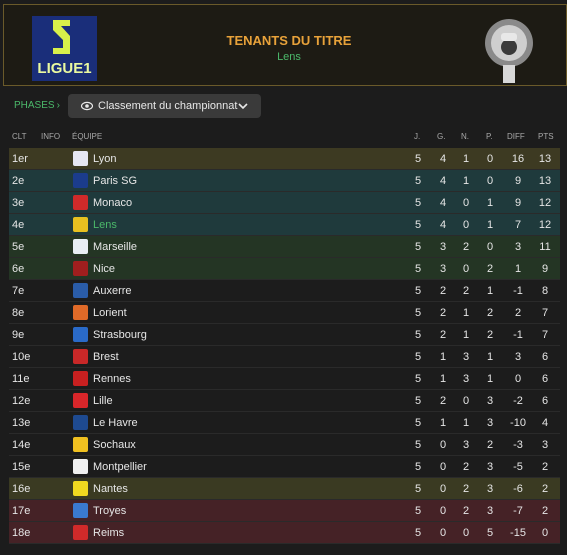  I want to click on position-cell: 4e, so click(18, 225).